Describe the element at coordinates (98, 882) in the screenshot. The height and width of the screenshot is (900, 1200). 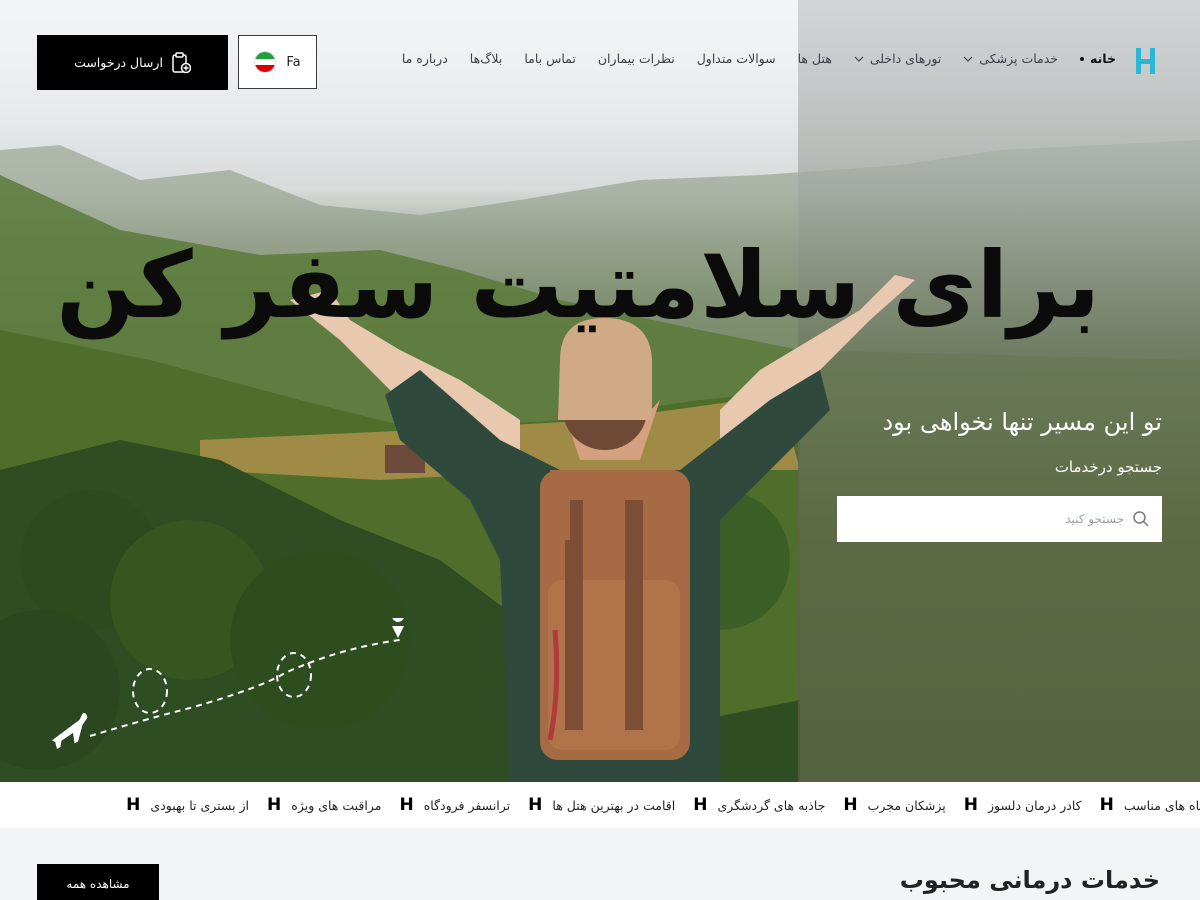
I see `view-all-button: مشاهده همه` at that location.